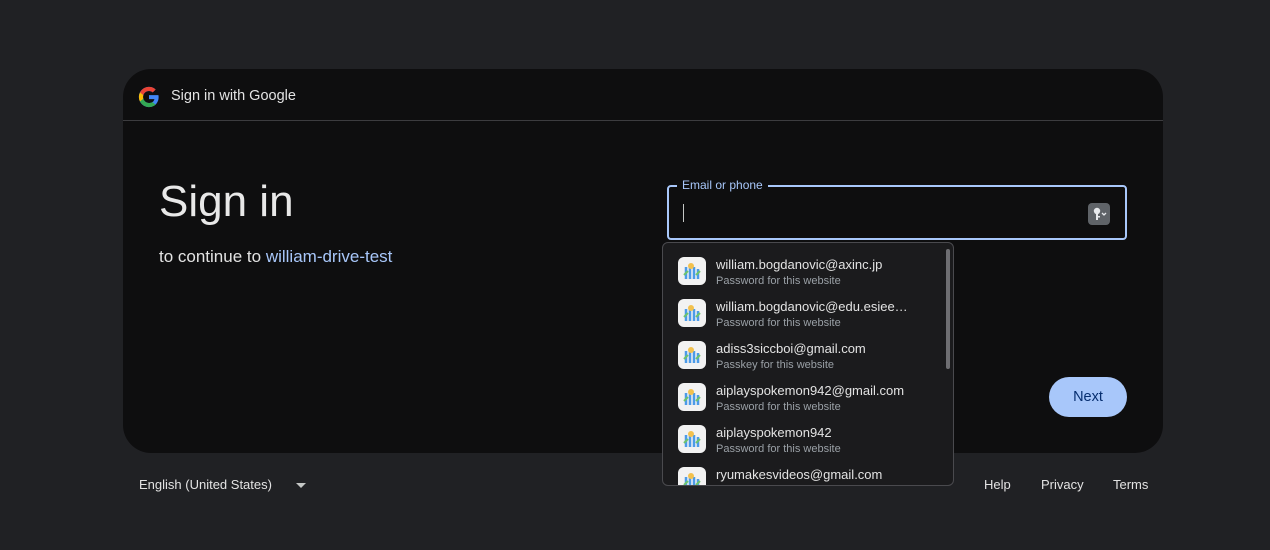  I want to click on autofill-item-title: ryumakesvideos@gmail.com, so click(799, 474).